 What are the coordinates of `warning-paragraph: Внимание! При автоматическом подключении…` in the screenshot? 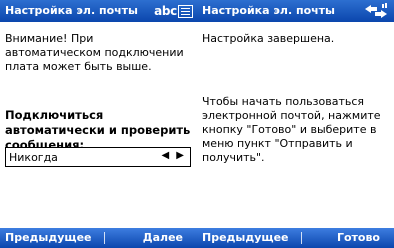 It's located at (94, 52).